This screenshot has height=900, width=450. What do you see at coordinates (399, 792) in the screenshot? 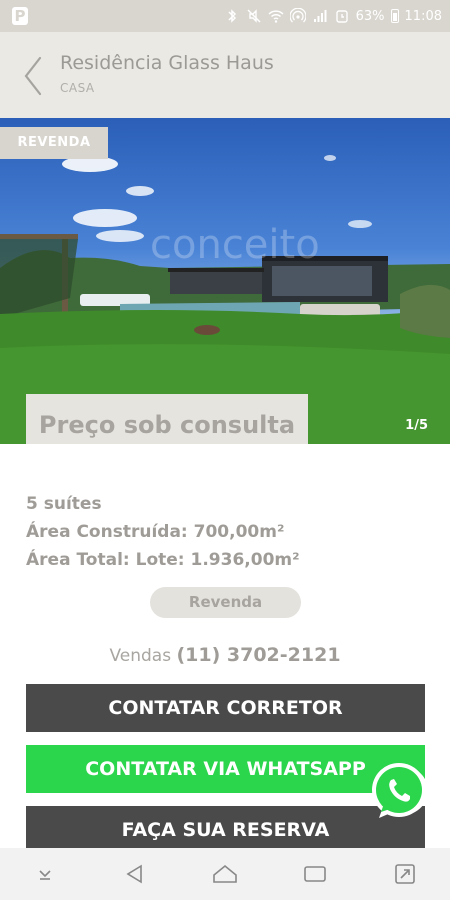
I see `whatsapp-icon` at bounding box center [399, 792].